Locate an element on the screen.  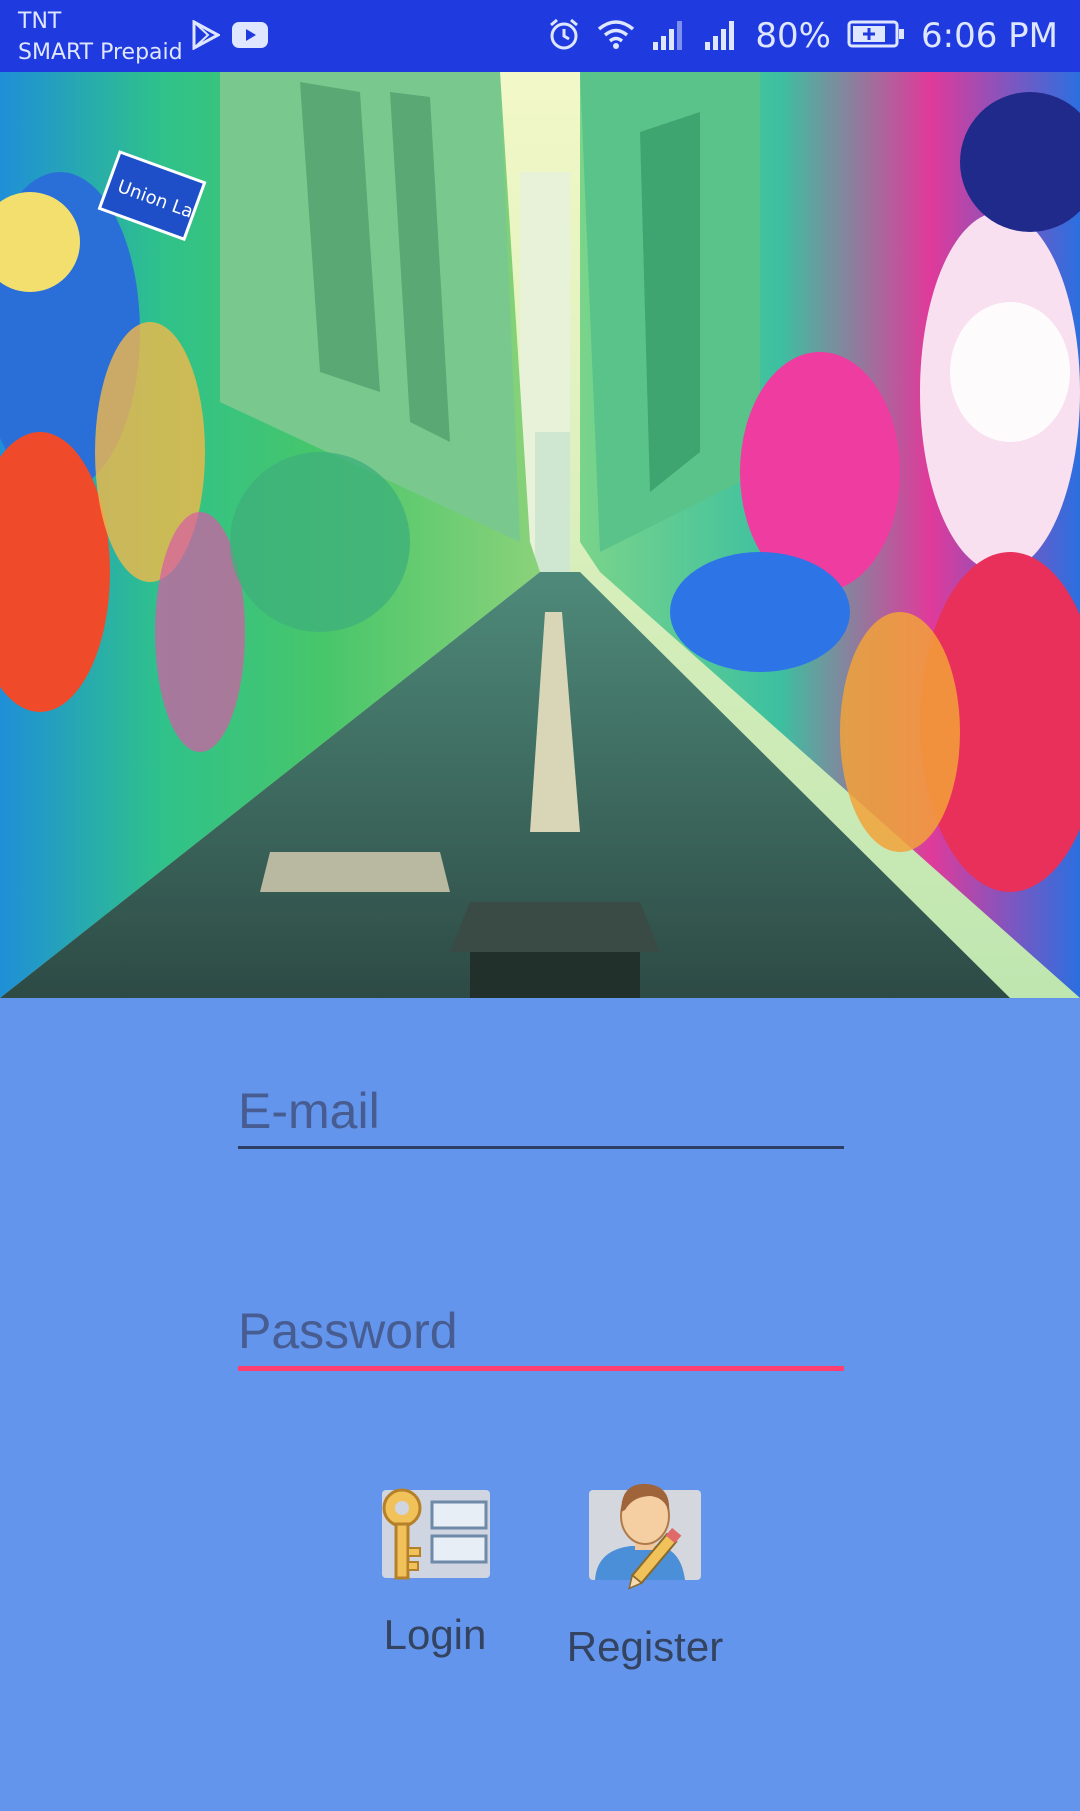
email-field-container is located at coordinates (541, 1112).